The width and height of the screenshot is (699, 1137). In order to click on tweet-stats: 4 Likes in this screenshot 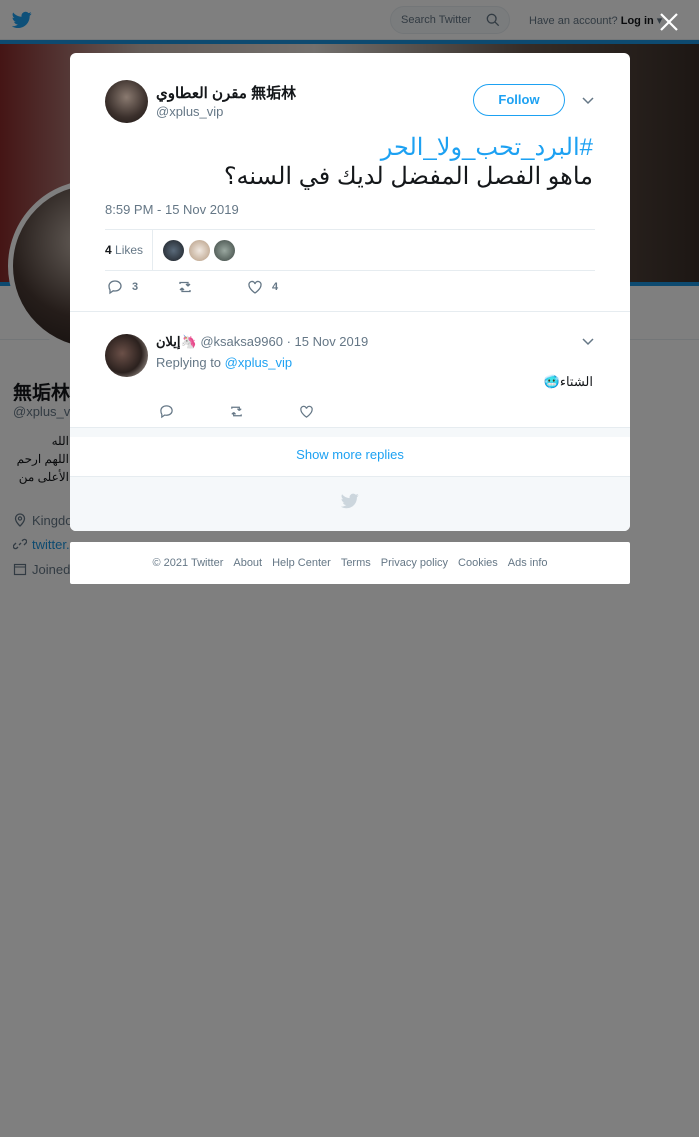, I will do `click(350, 250)`.